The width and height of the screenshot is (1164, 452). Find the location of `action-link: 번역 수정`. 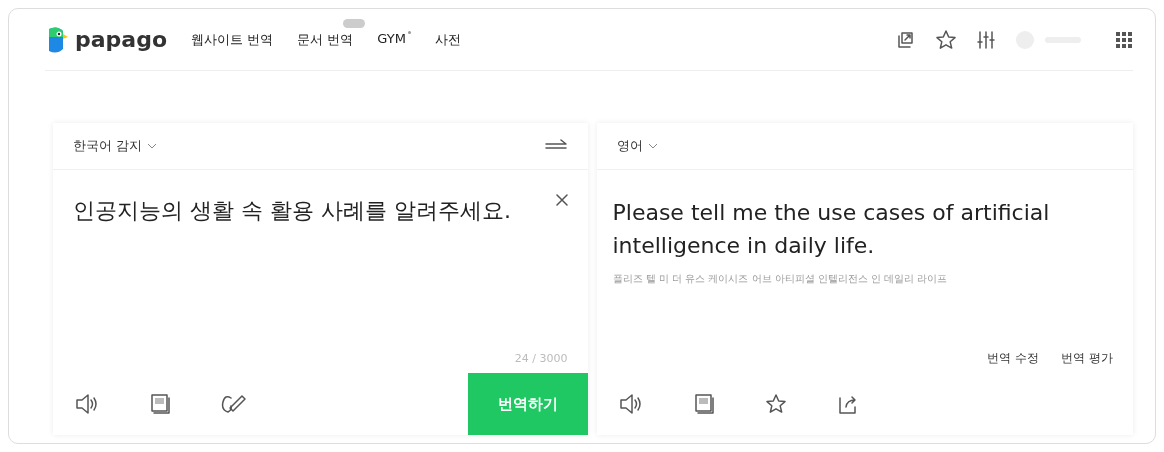

action-link: 번역 수정 is located at coordinates (1013, 358).